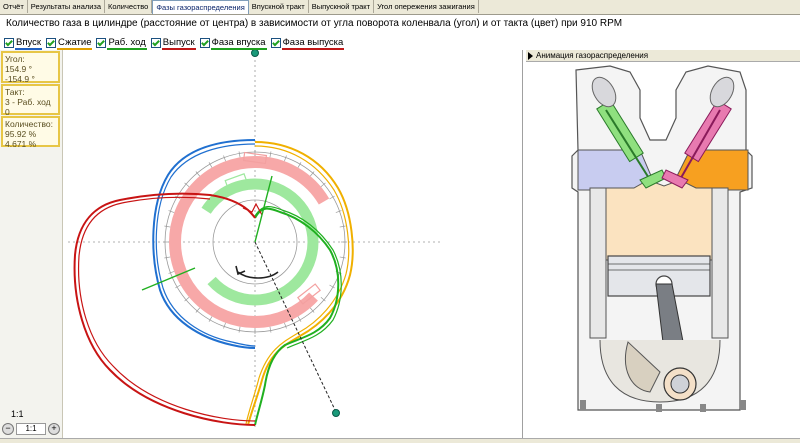 This screenshot has height=443, width=800. Describe the element at coordinates (20, 79) in the screenshot. I see `angle-value-negative: -154.9 °` at that location.